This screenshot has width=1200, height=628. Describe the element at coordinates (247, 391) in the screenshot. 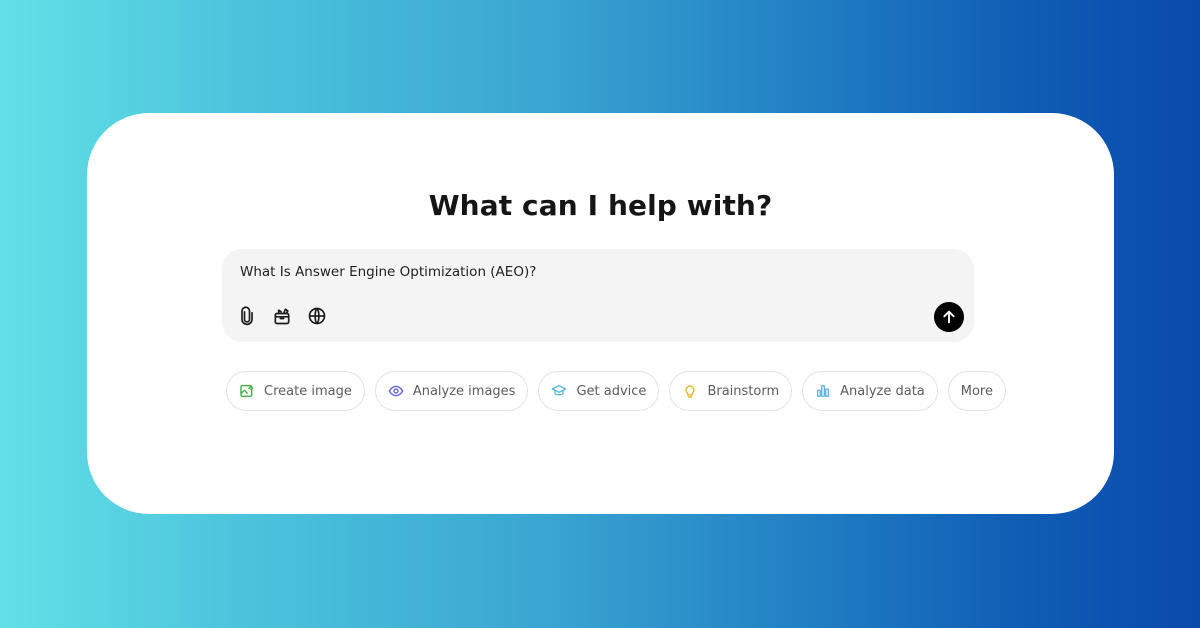

I see `create-image-icon` at that location.